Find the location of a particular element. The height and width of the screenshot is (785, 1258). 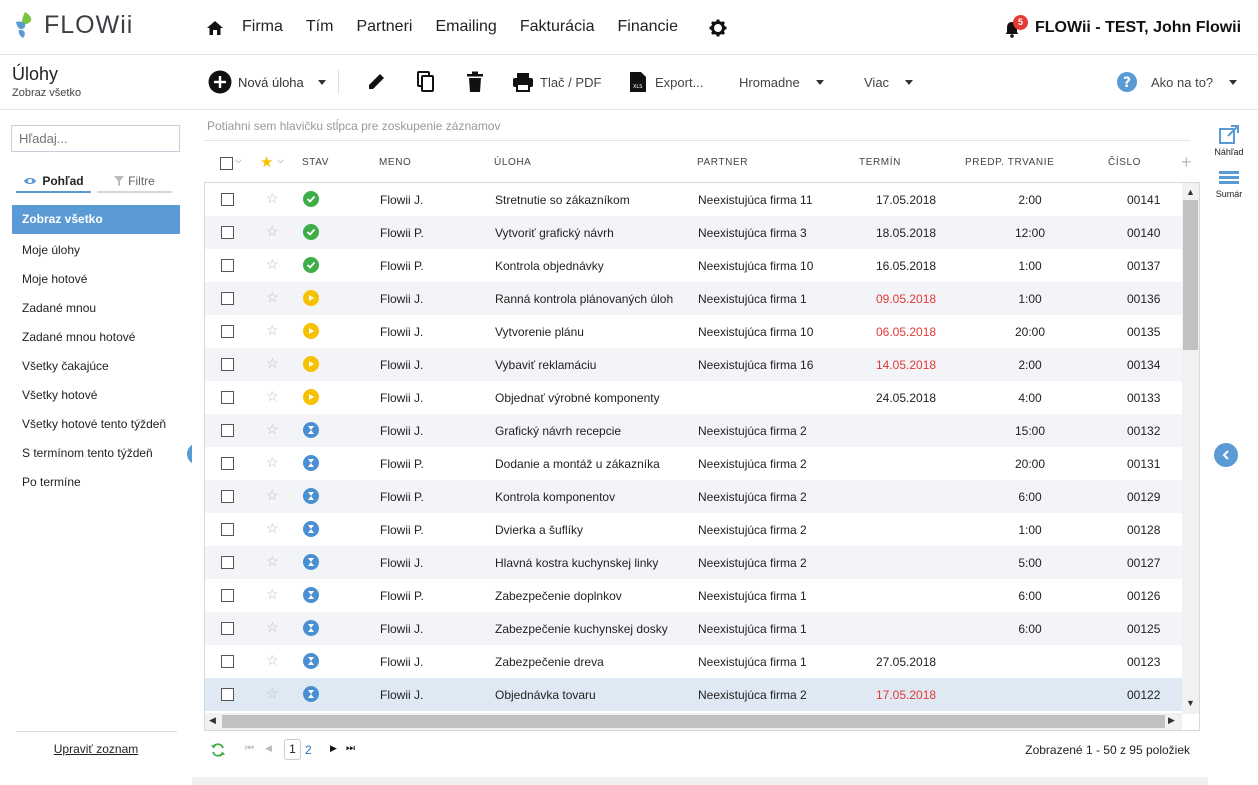

first-page-icon: ⏮ is located at coordinates (249, 748).